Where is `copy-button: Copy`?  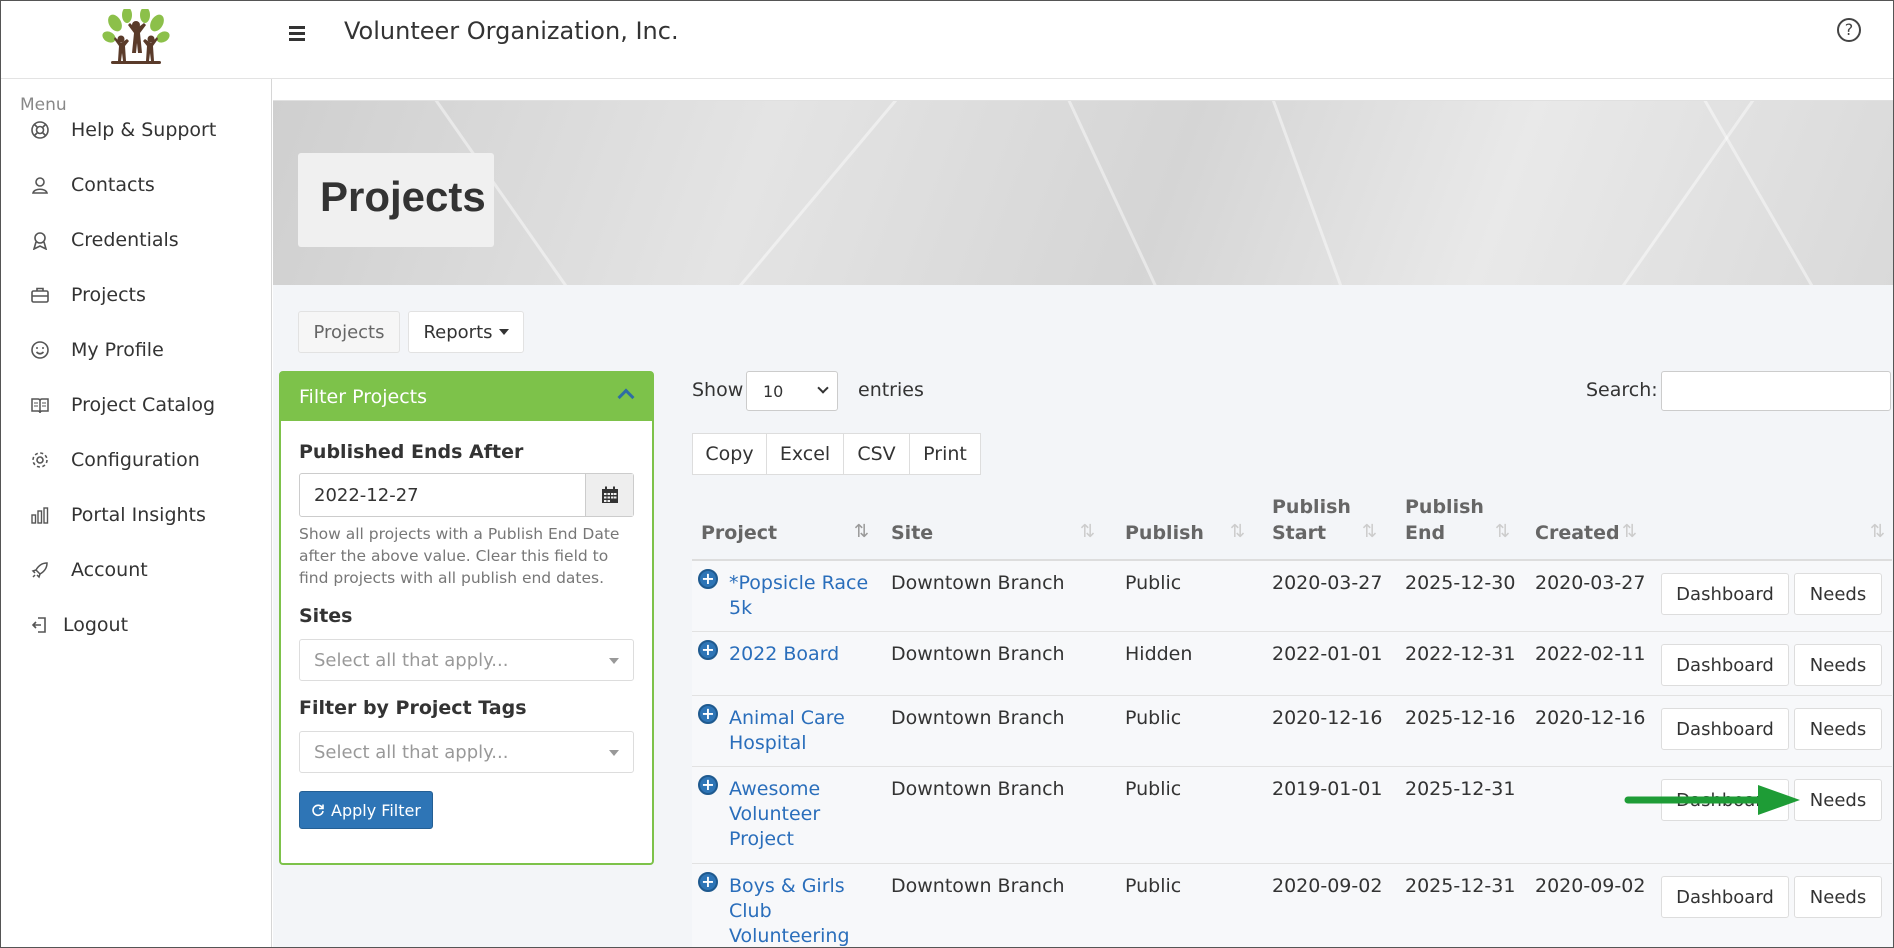
copy-button: Copy is located at coordinates (729, 454).